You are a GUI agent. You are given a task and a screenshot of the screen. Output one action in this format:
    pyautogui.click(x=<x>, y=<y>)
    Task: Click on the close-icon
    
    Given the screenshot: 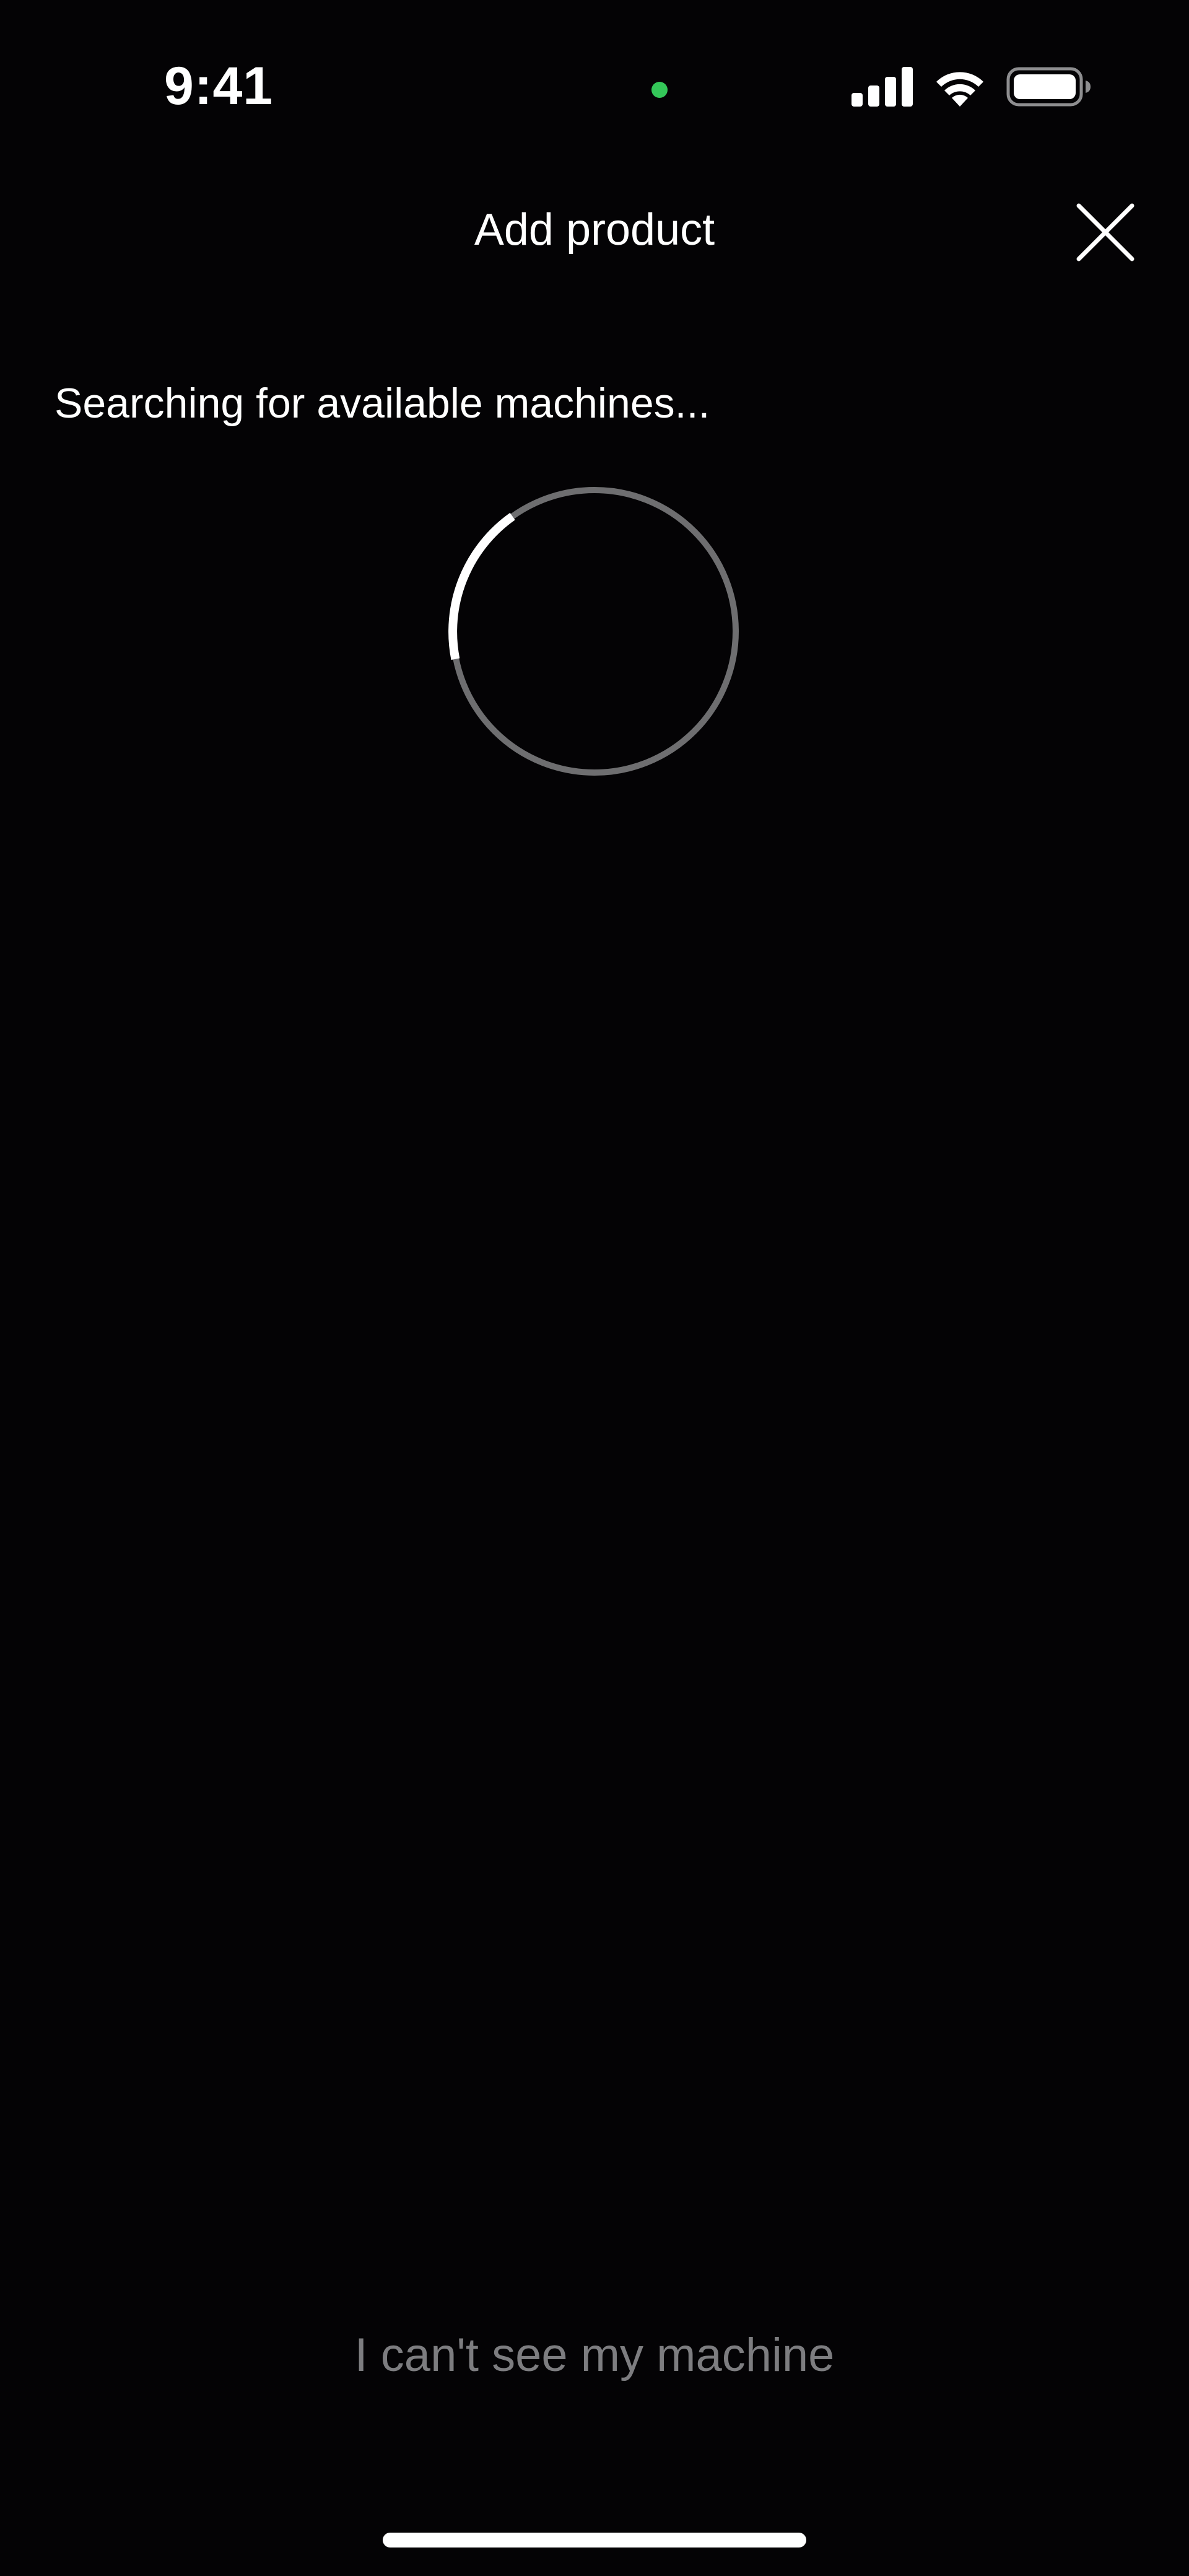 What is the action you would take?
    pyautogui.click(x=1105, y=232)
    